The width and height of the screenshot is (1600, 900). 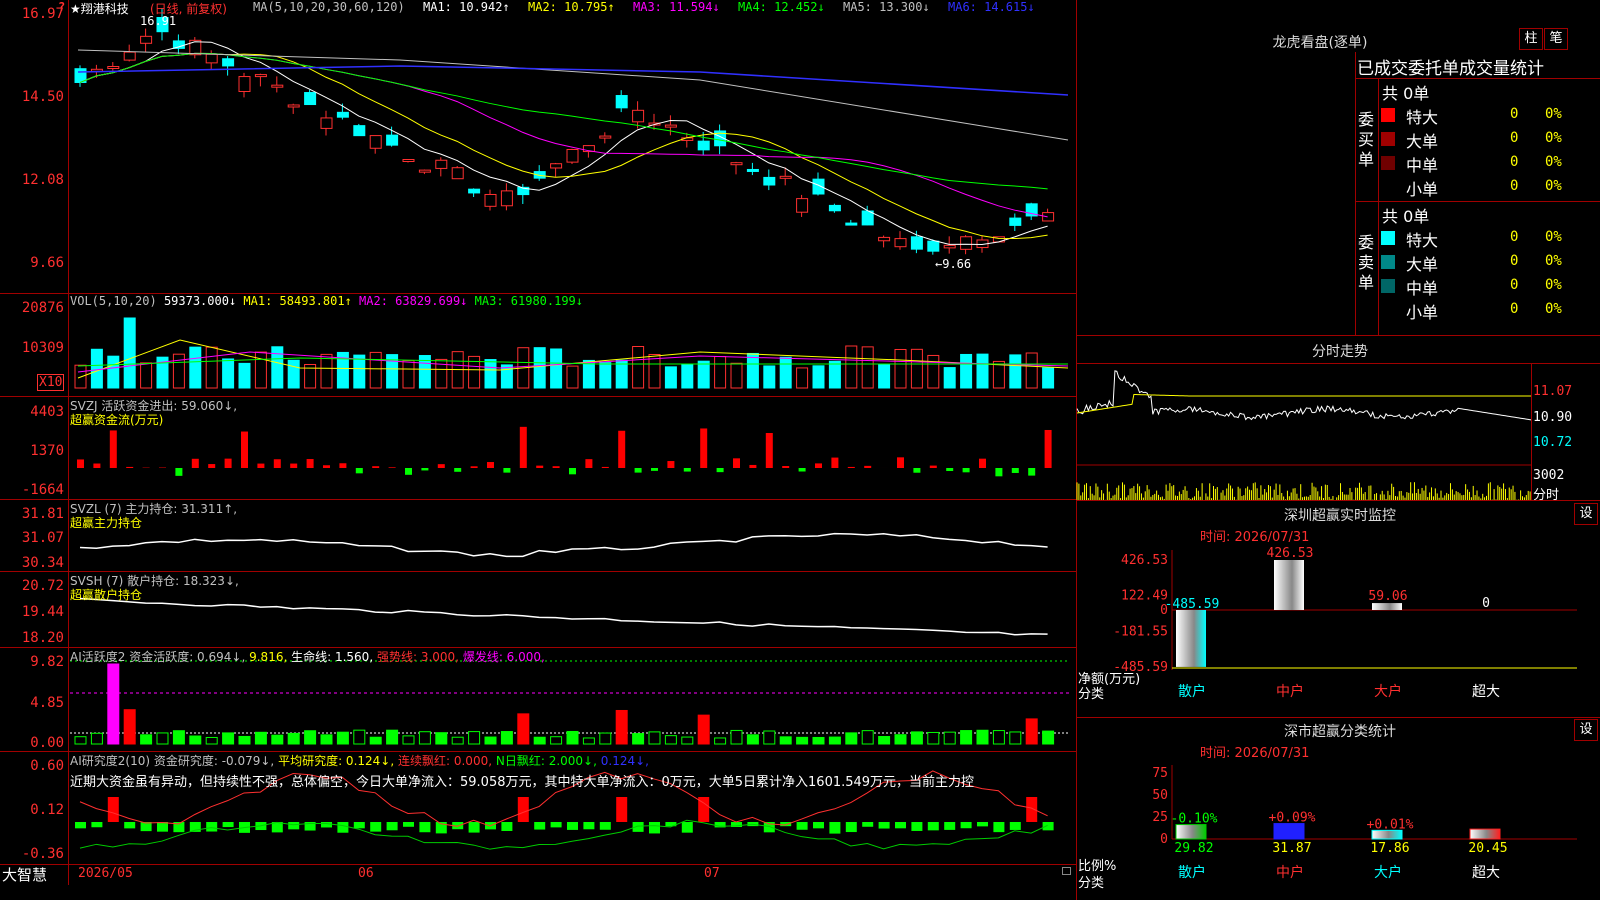 What do you see at coordinates (1490, 163) in the screenshot?
I see `buy-row: 中单 0 0%` at bounding box center [1490, 163].